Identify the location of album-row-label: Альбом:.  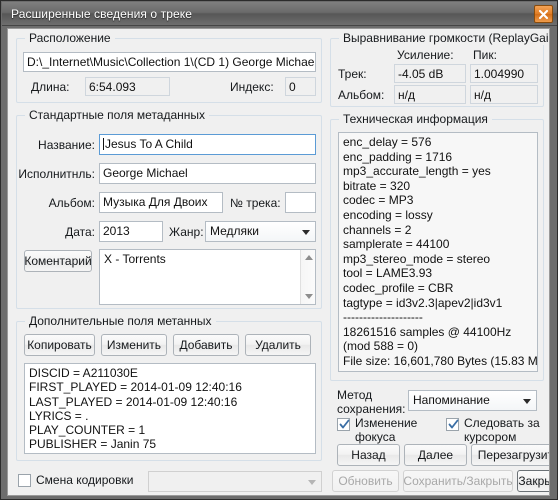
(361, 95).